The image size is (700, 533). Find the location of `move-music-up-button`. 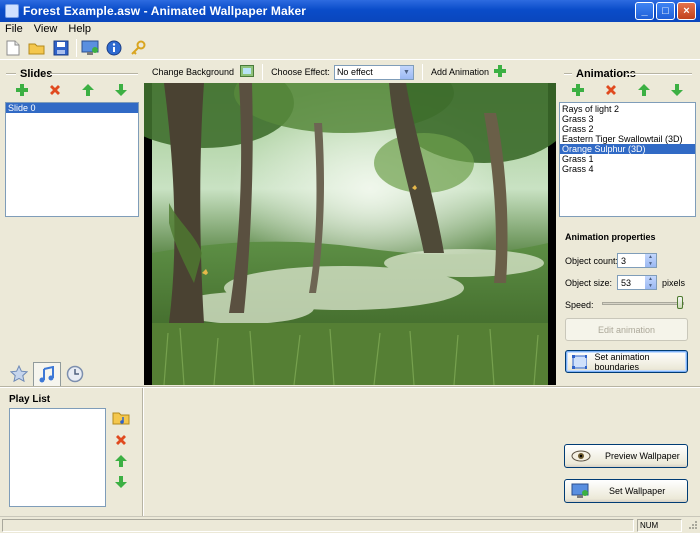

move-music-up-button is located at coordinates (121, 461).